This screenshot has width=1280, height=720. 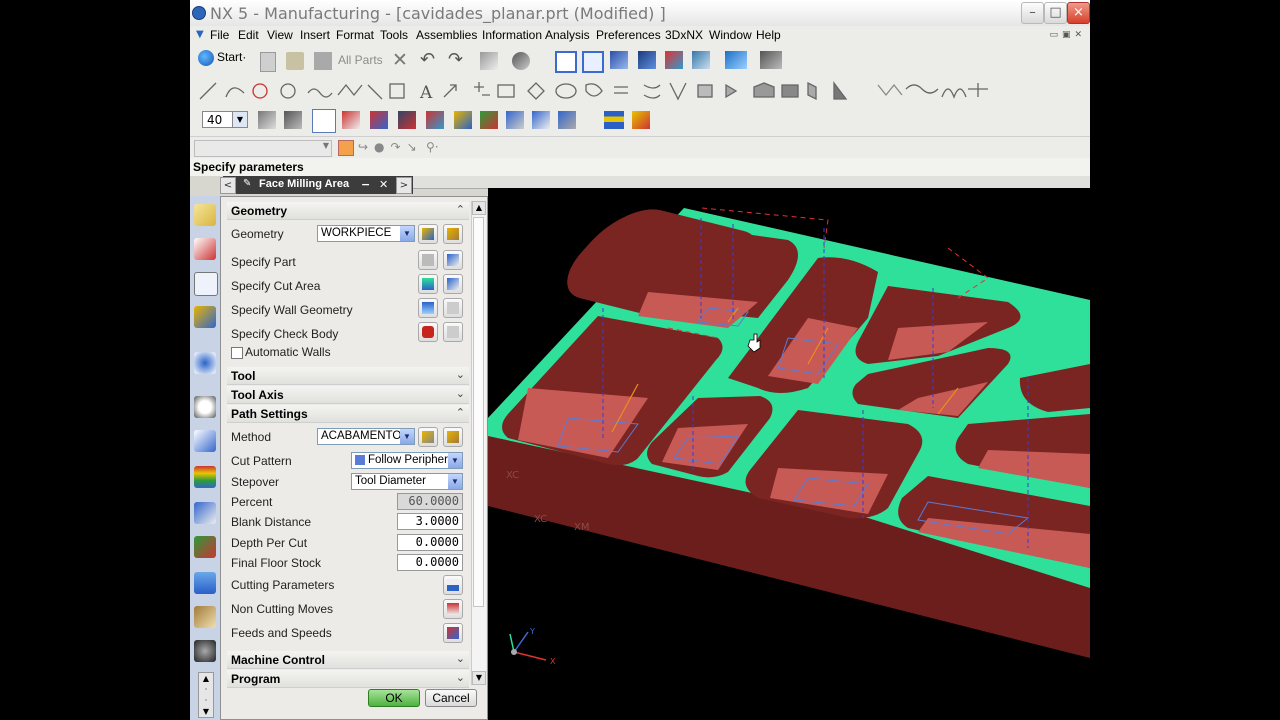 What do you see at coordinates (295, 61) in the screenshot?
I see `open-icon` at bounding box center [295, 61].